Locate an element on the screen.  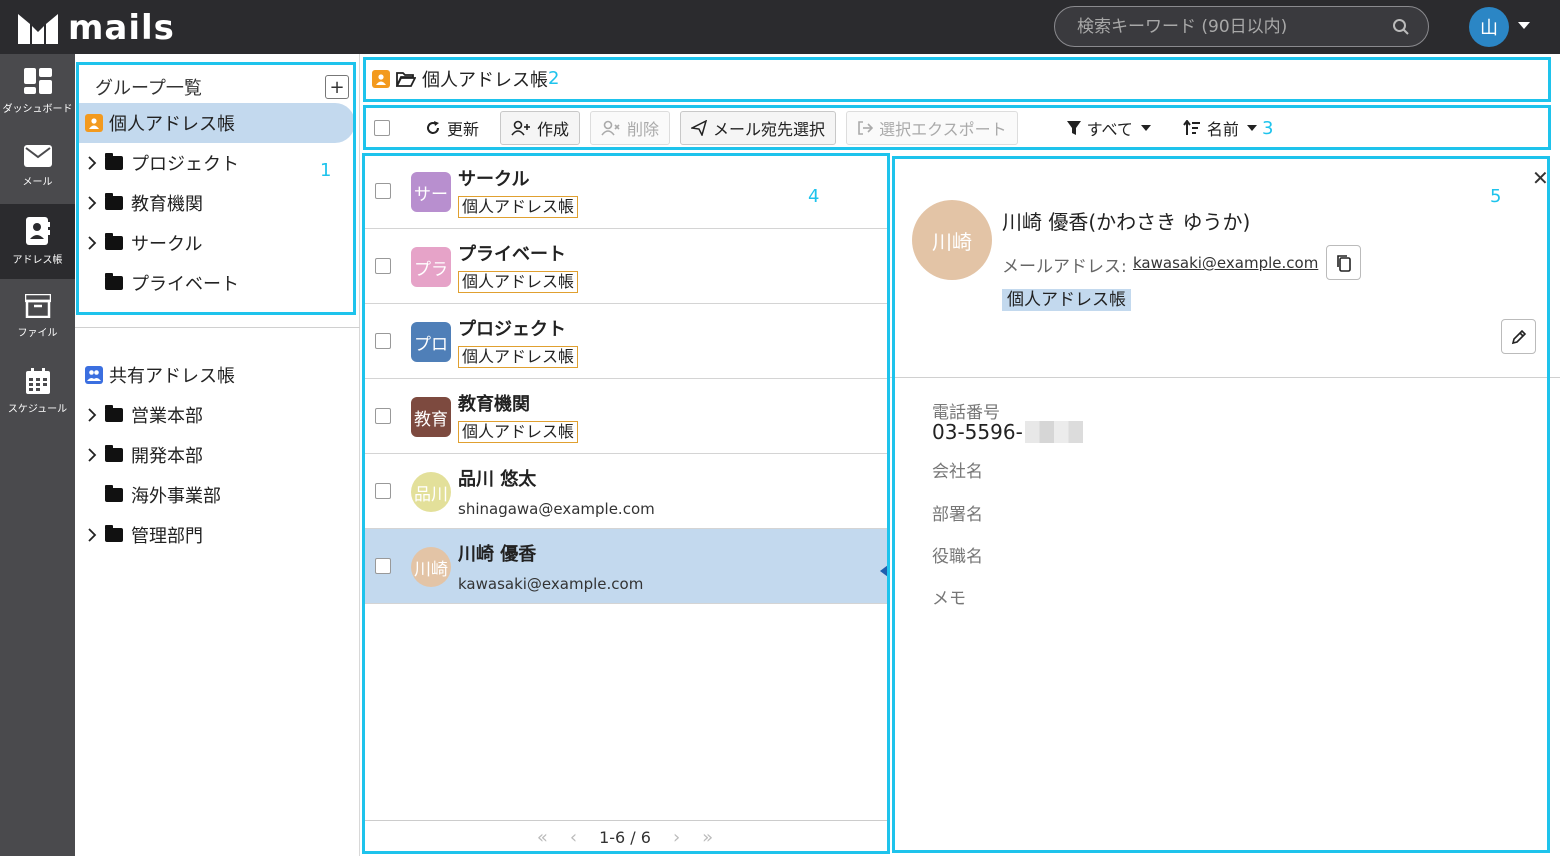
search-box is located at coordinates (1241, 26).